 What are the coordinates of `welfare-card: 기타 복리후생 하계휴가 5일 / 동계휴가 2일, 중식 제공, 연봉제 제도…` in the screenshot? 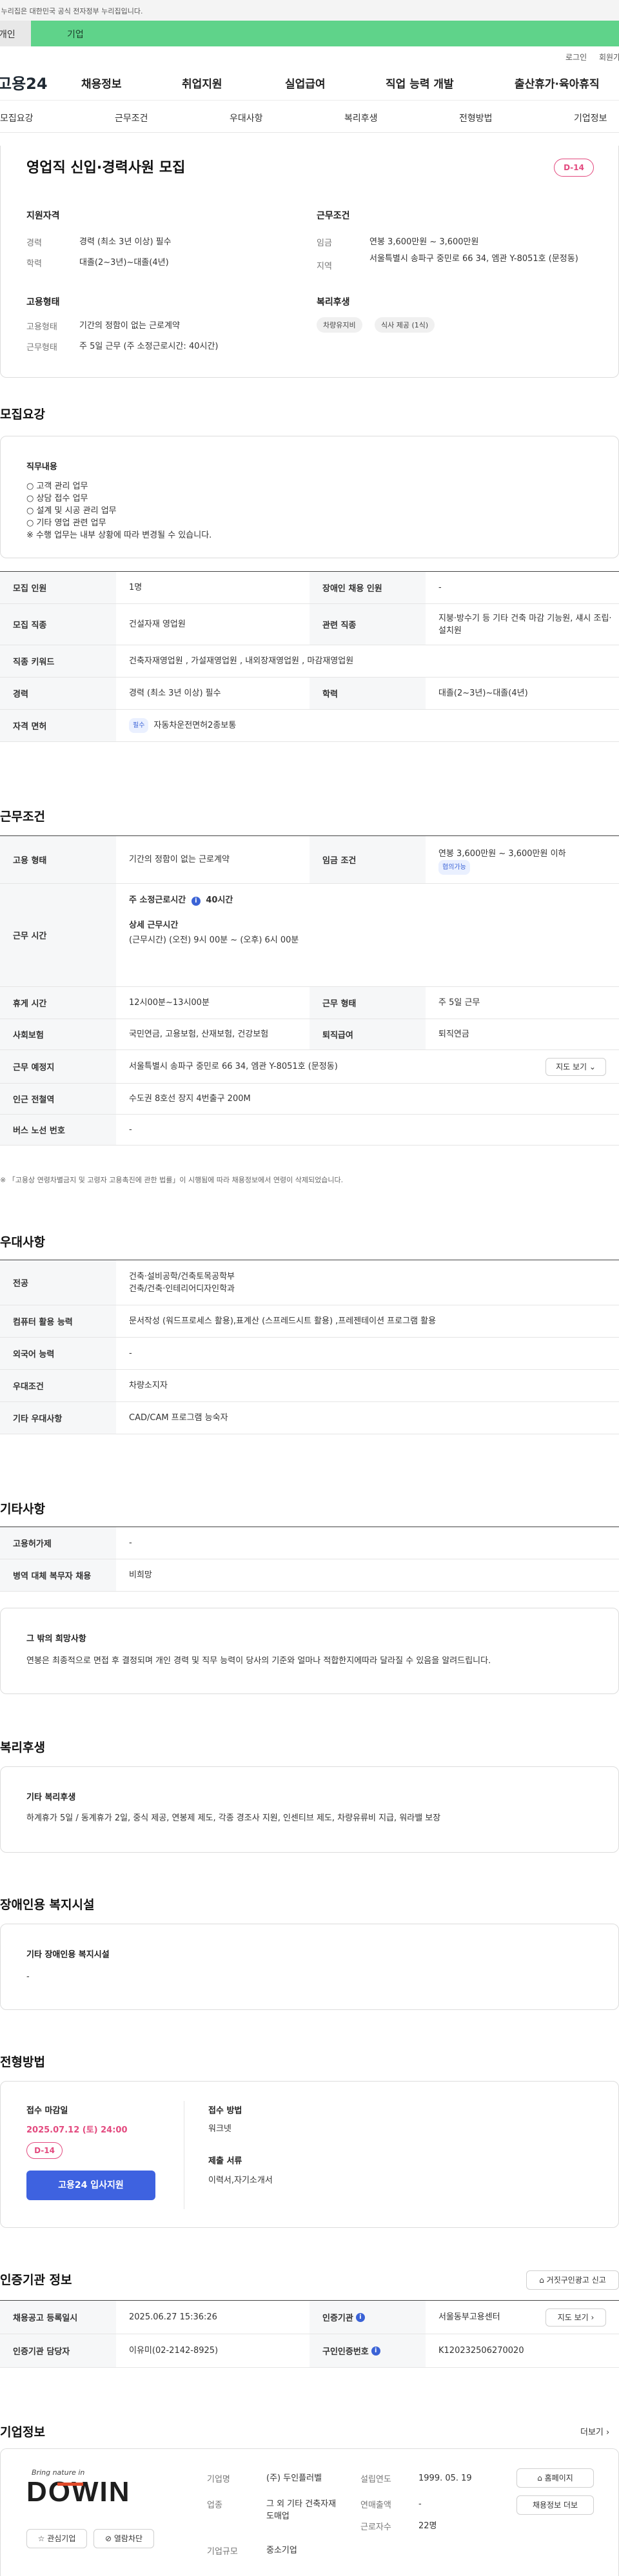 It's located at (309, 1809).